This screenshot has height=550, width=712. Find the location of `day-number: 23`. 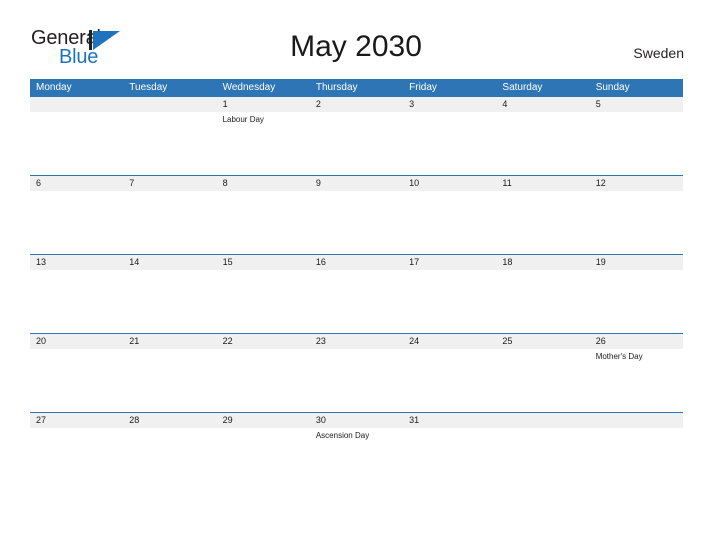

day-number: 23 is located at coordinates (356, 341).